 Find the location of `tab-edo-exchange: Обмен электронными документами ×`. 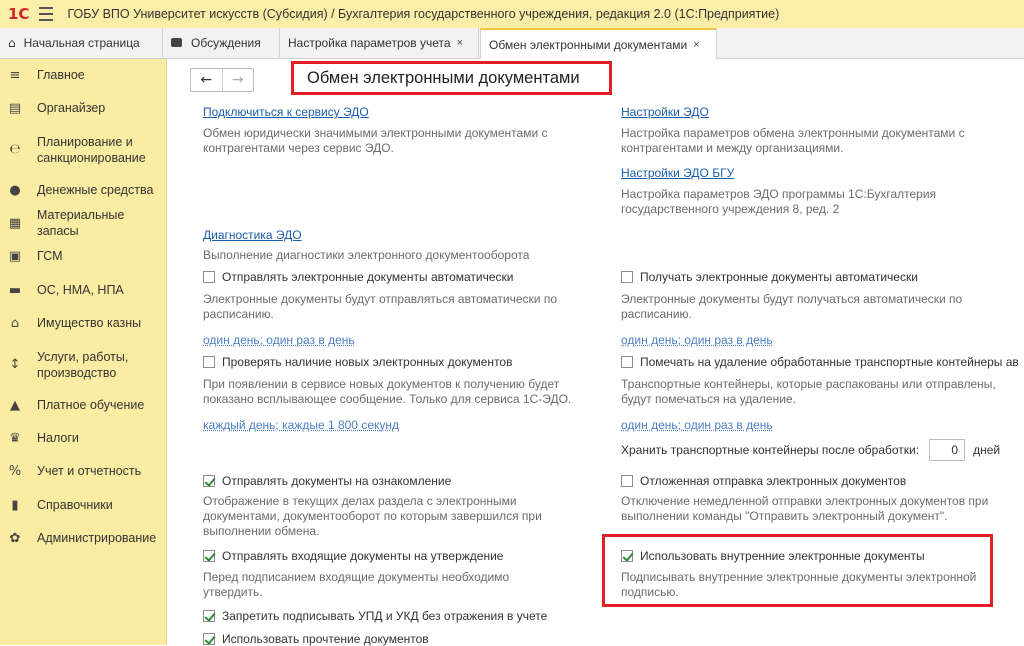

tab-edo-exchange: Обмен электронными документами × is located at coordinates (598, 43).